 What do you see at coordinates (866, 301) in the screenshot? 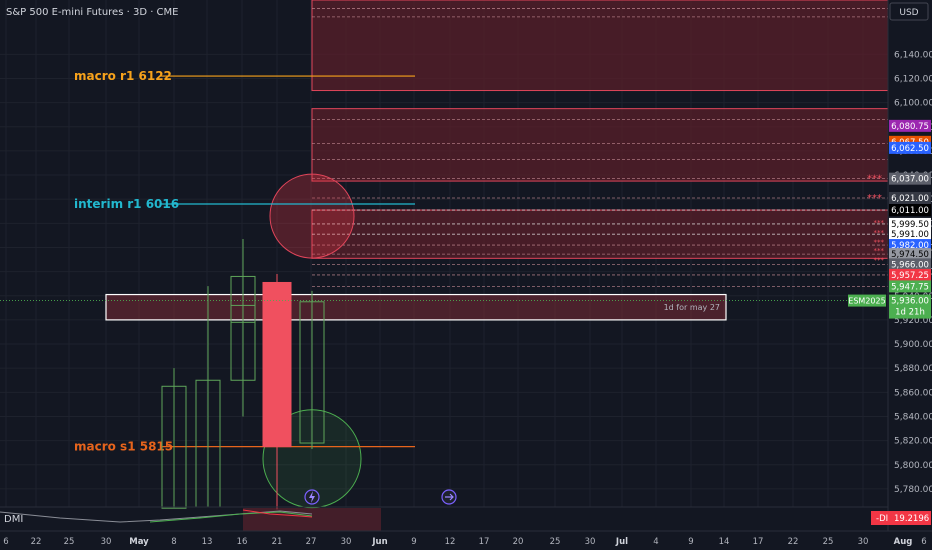
I see `symbol-tag: ESM2025` at bounding box center [866, 301].